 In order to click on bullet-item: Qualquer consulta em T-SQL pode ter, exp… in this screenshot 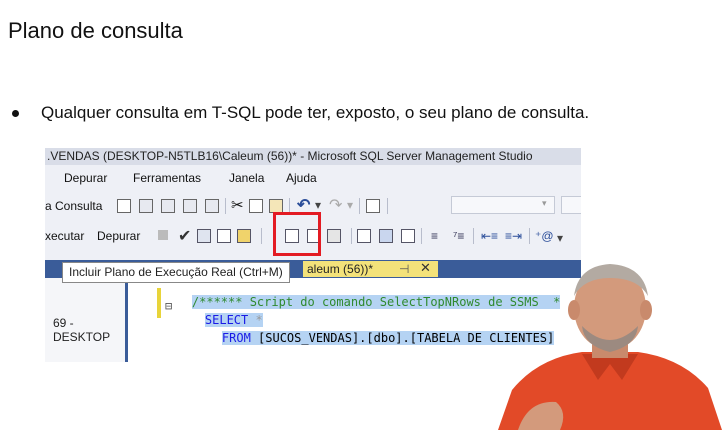, I will do `click(300, 113)`.